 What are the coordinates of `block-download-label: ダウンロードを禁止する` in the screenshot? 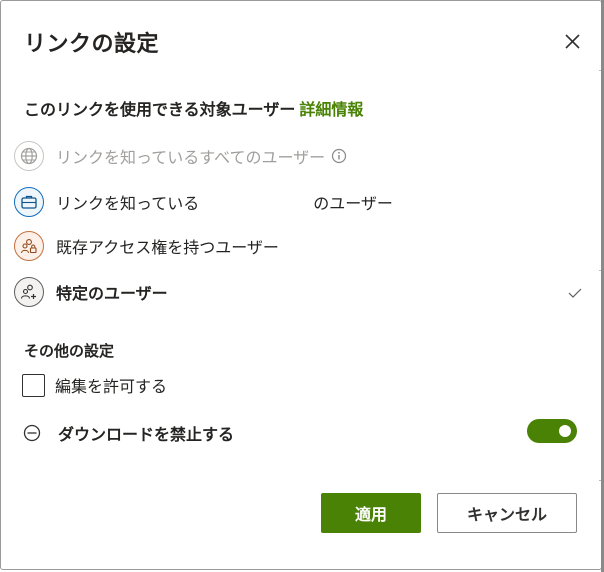 It's located at (146, 434).